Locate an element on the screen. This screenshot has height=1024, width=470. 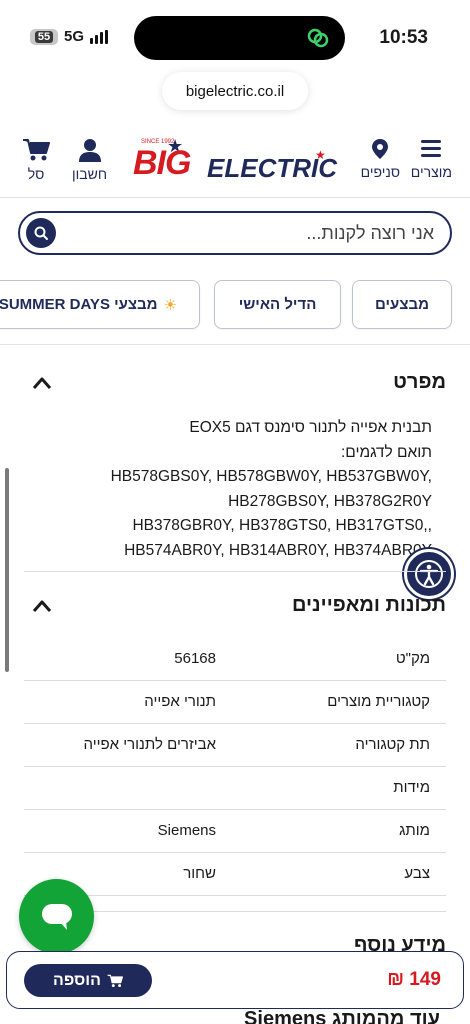
add-to-cart-button: הוספה is located at coordinates (88, 980).